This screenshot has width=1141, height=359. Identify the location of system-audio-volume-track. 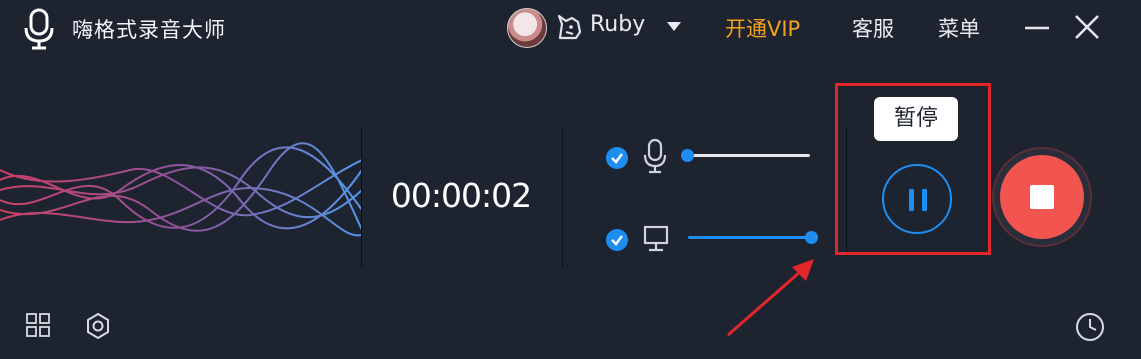
(750, 237).